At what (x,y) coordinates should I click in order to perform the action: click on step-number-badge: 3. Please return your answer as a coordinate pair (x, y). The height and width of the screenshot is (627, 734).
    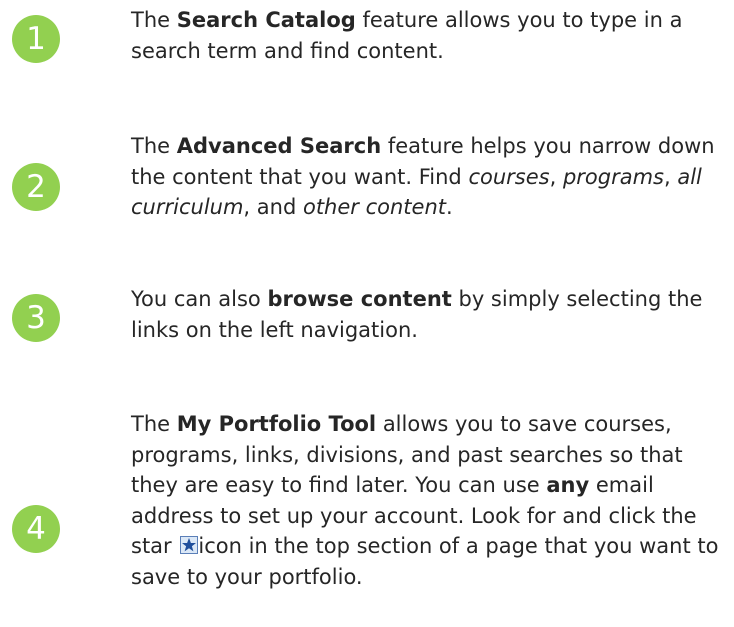
    Looking at the image, I should click on (36, 318).